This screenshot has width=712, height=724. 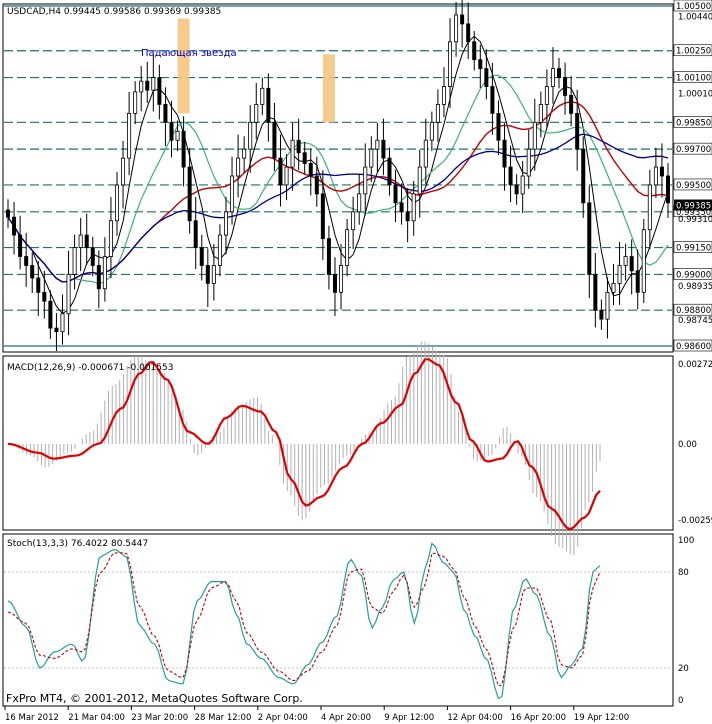 What do you see at coordinates (189, 53) in the screenshot?
I see `pattern-annotation: Падающая звезда` at bounding box center [189, 53].